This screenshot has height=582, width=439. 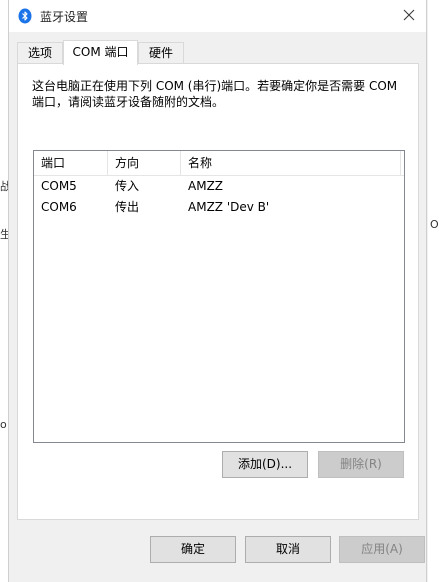 I want to click on close-button, so click(x=409, y=16).